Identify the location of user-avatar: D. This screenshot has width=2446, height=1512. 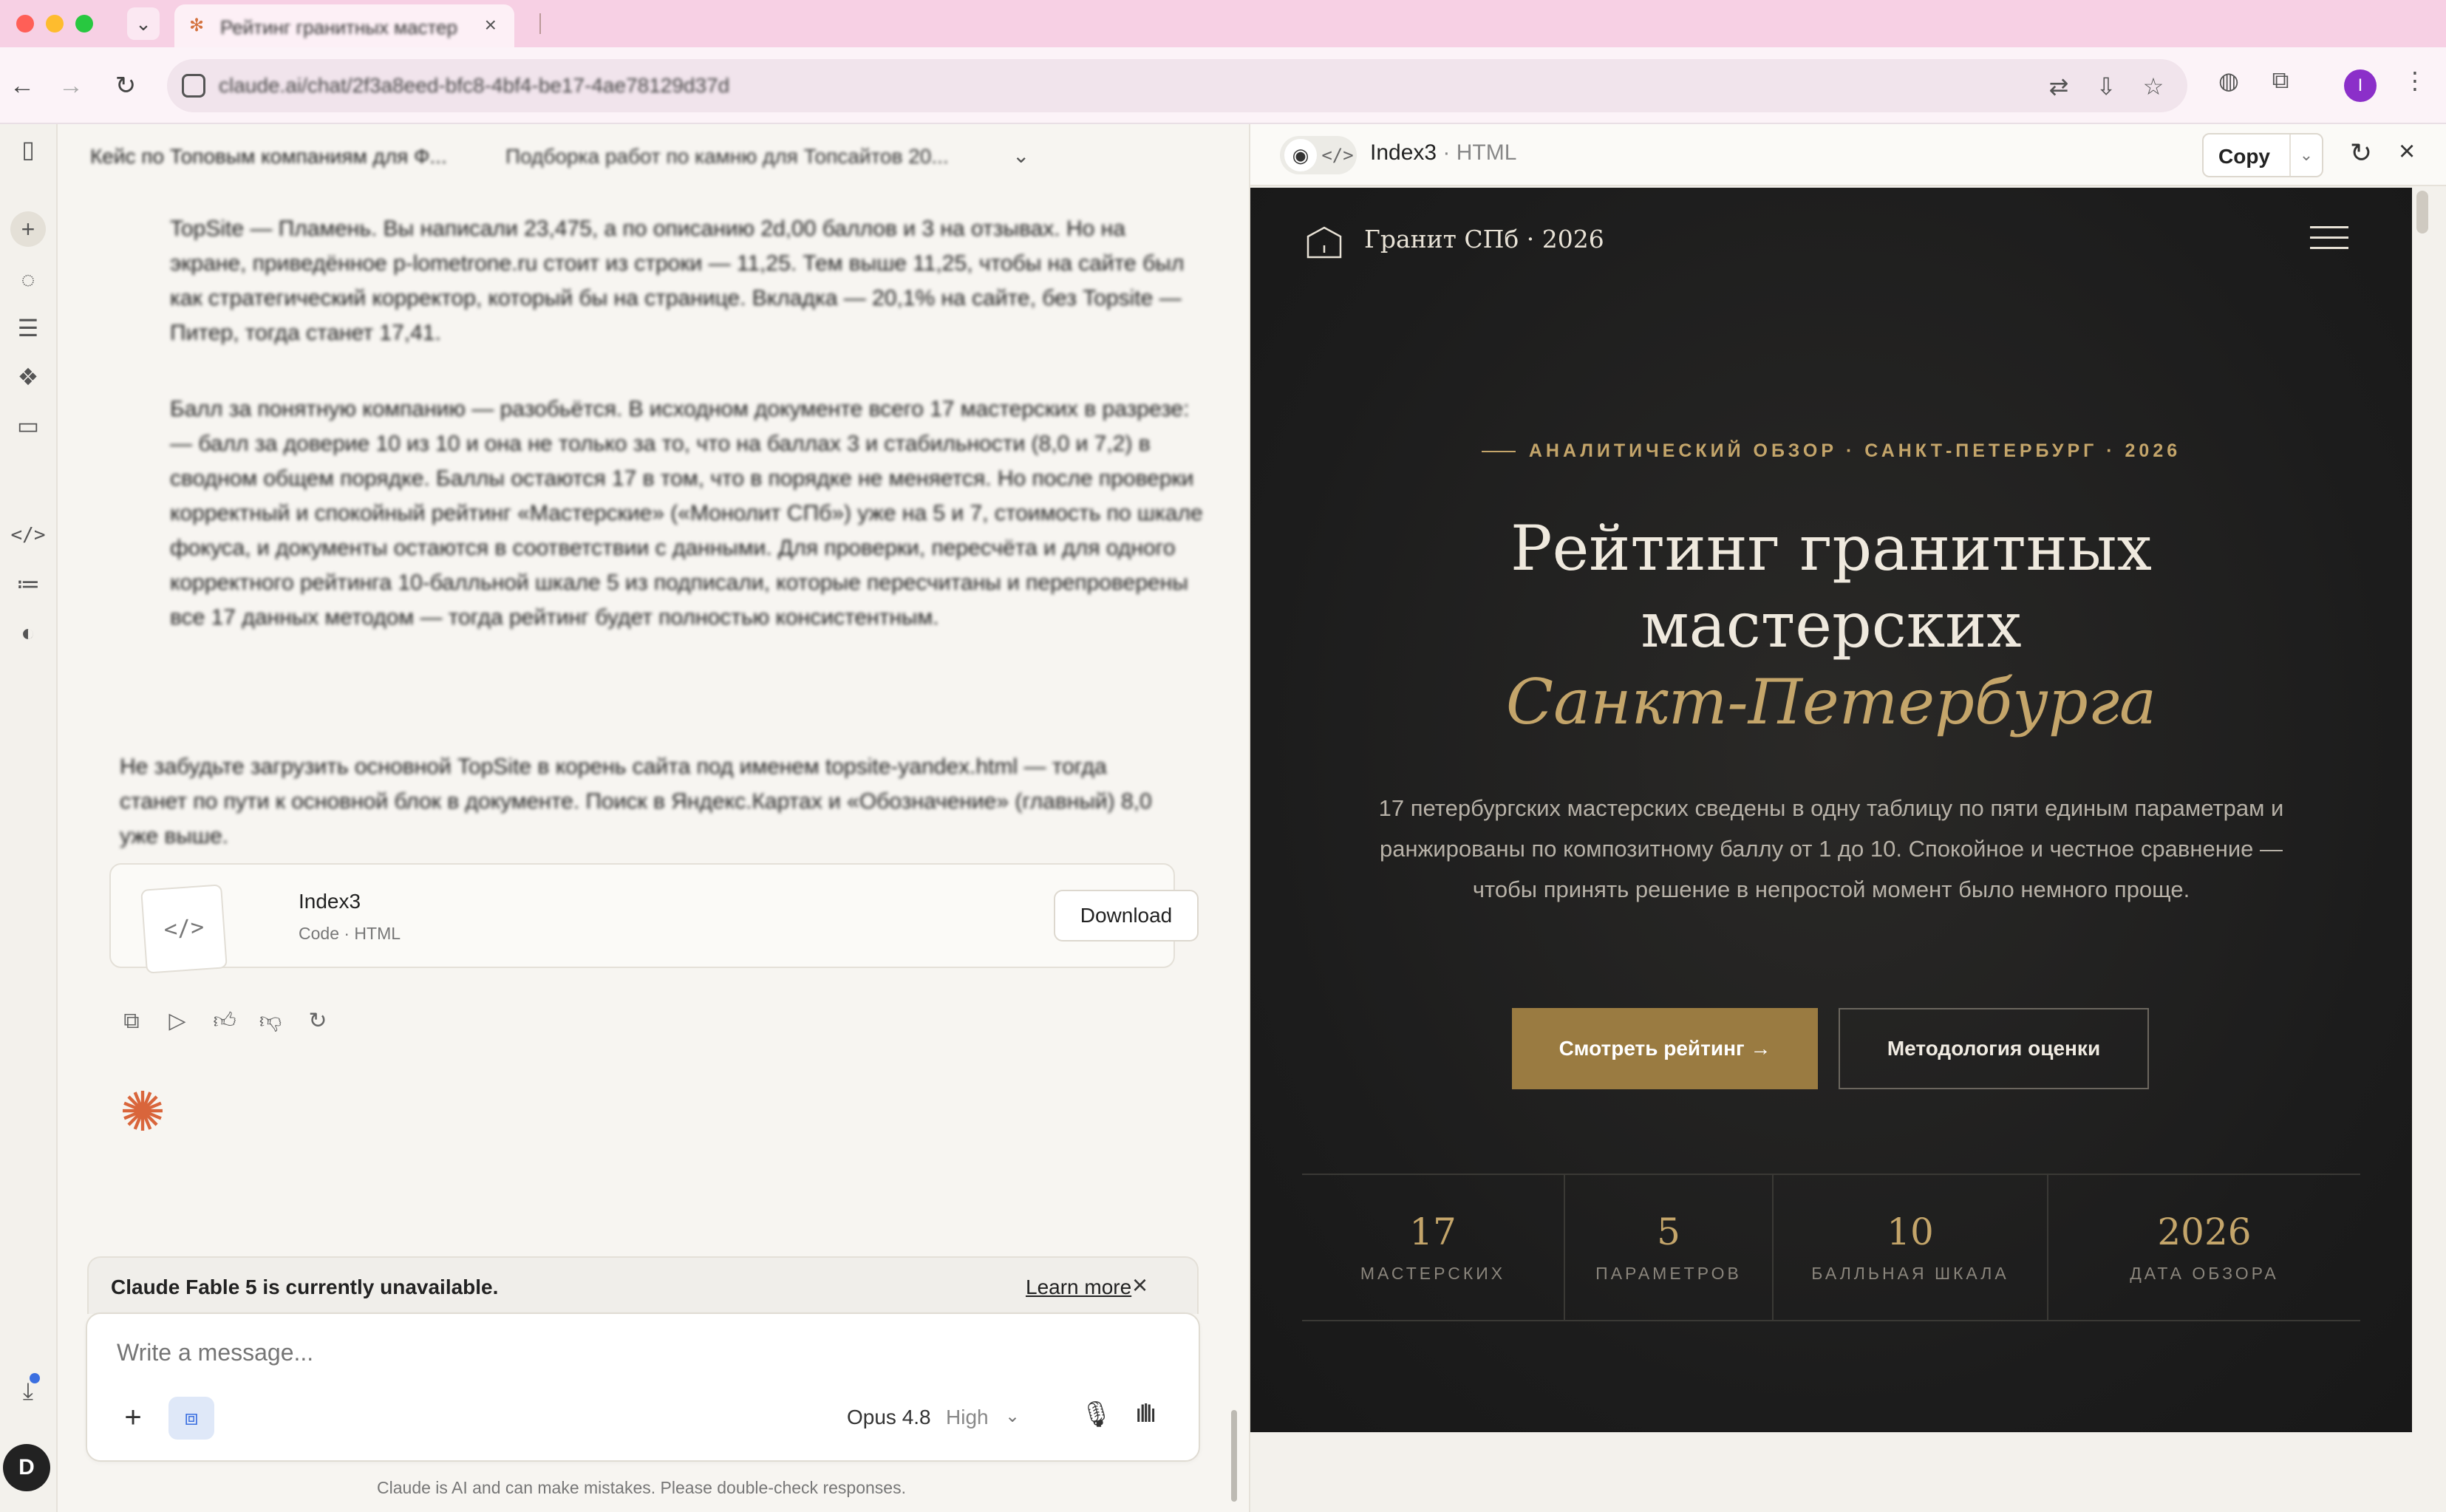
(27, 1468).